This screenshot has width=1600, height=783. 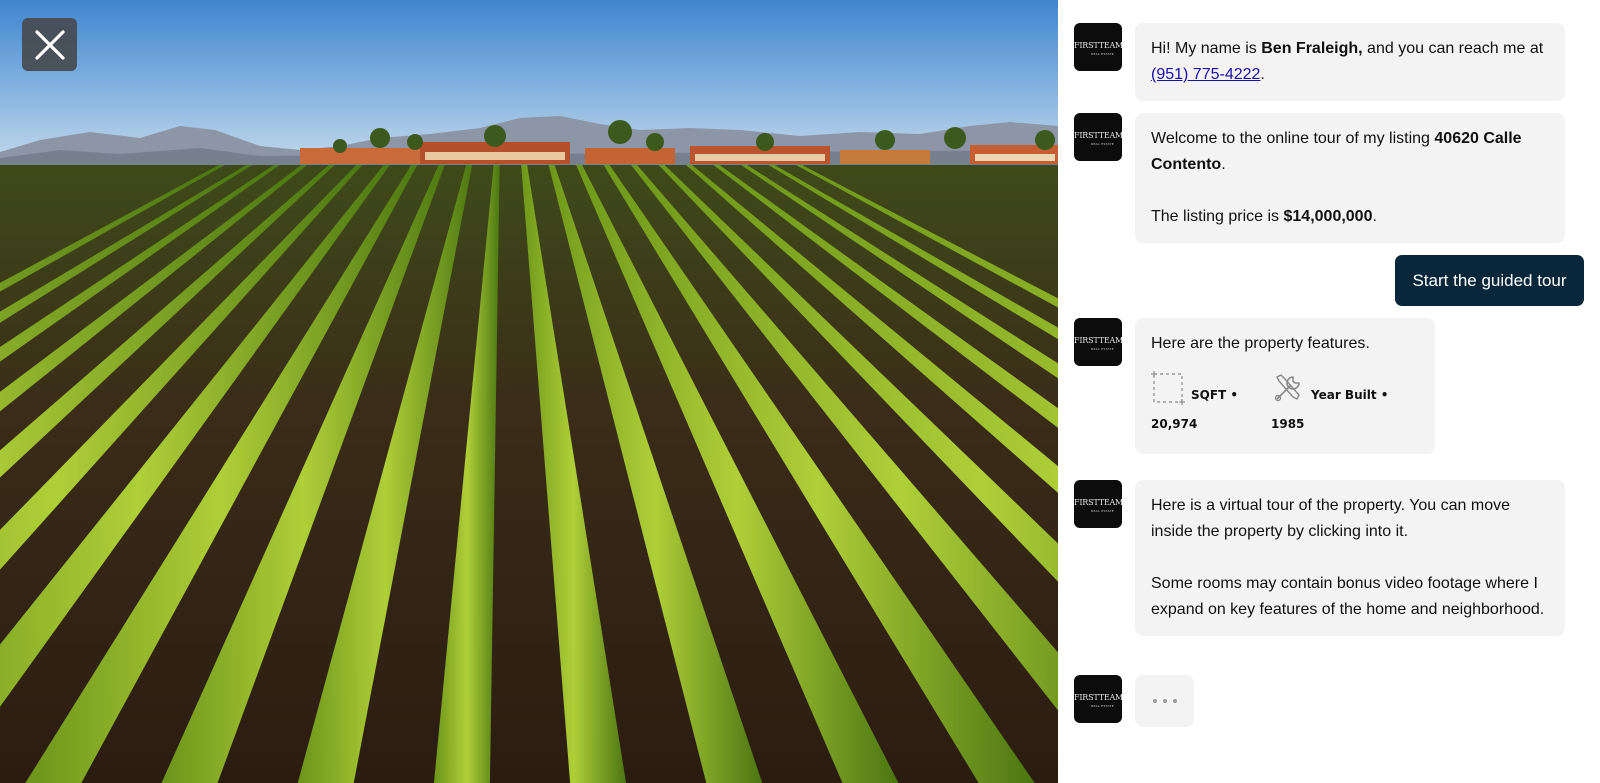 What do you see at coordinates (1168, 388) in the screenshot?
I see `sqft-icon` at bounding box center [1168, 388].